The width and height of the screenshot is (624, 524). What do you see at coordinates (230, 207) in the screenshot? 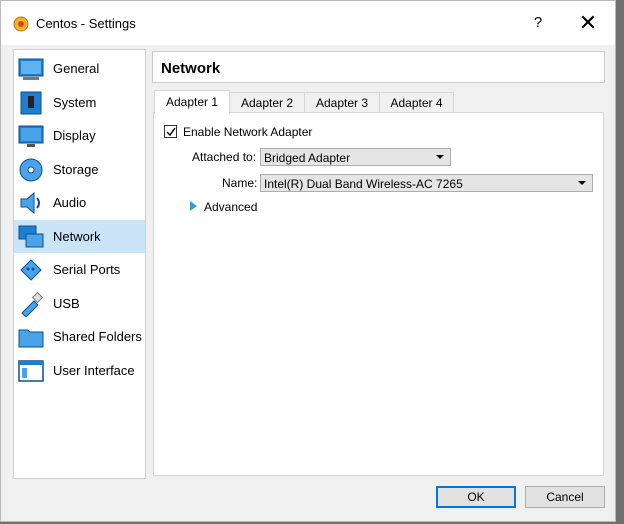
I see `advanced-toggle: Advanced` at bounding box center [230, 207].